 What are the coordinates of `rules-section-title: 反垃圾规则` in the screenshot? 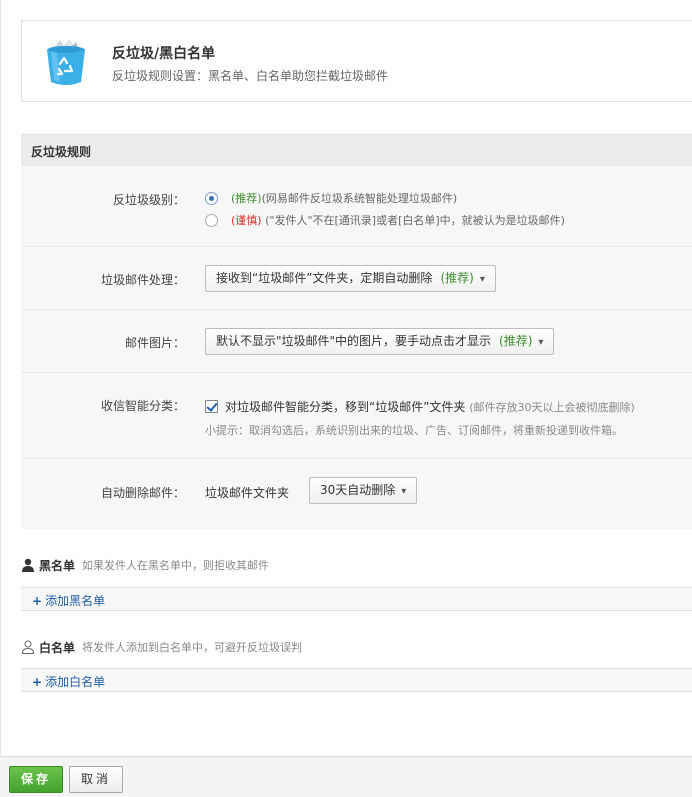 It's located at (61, 152).